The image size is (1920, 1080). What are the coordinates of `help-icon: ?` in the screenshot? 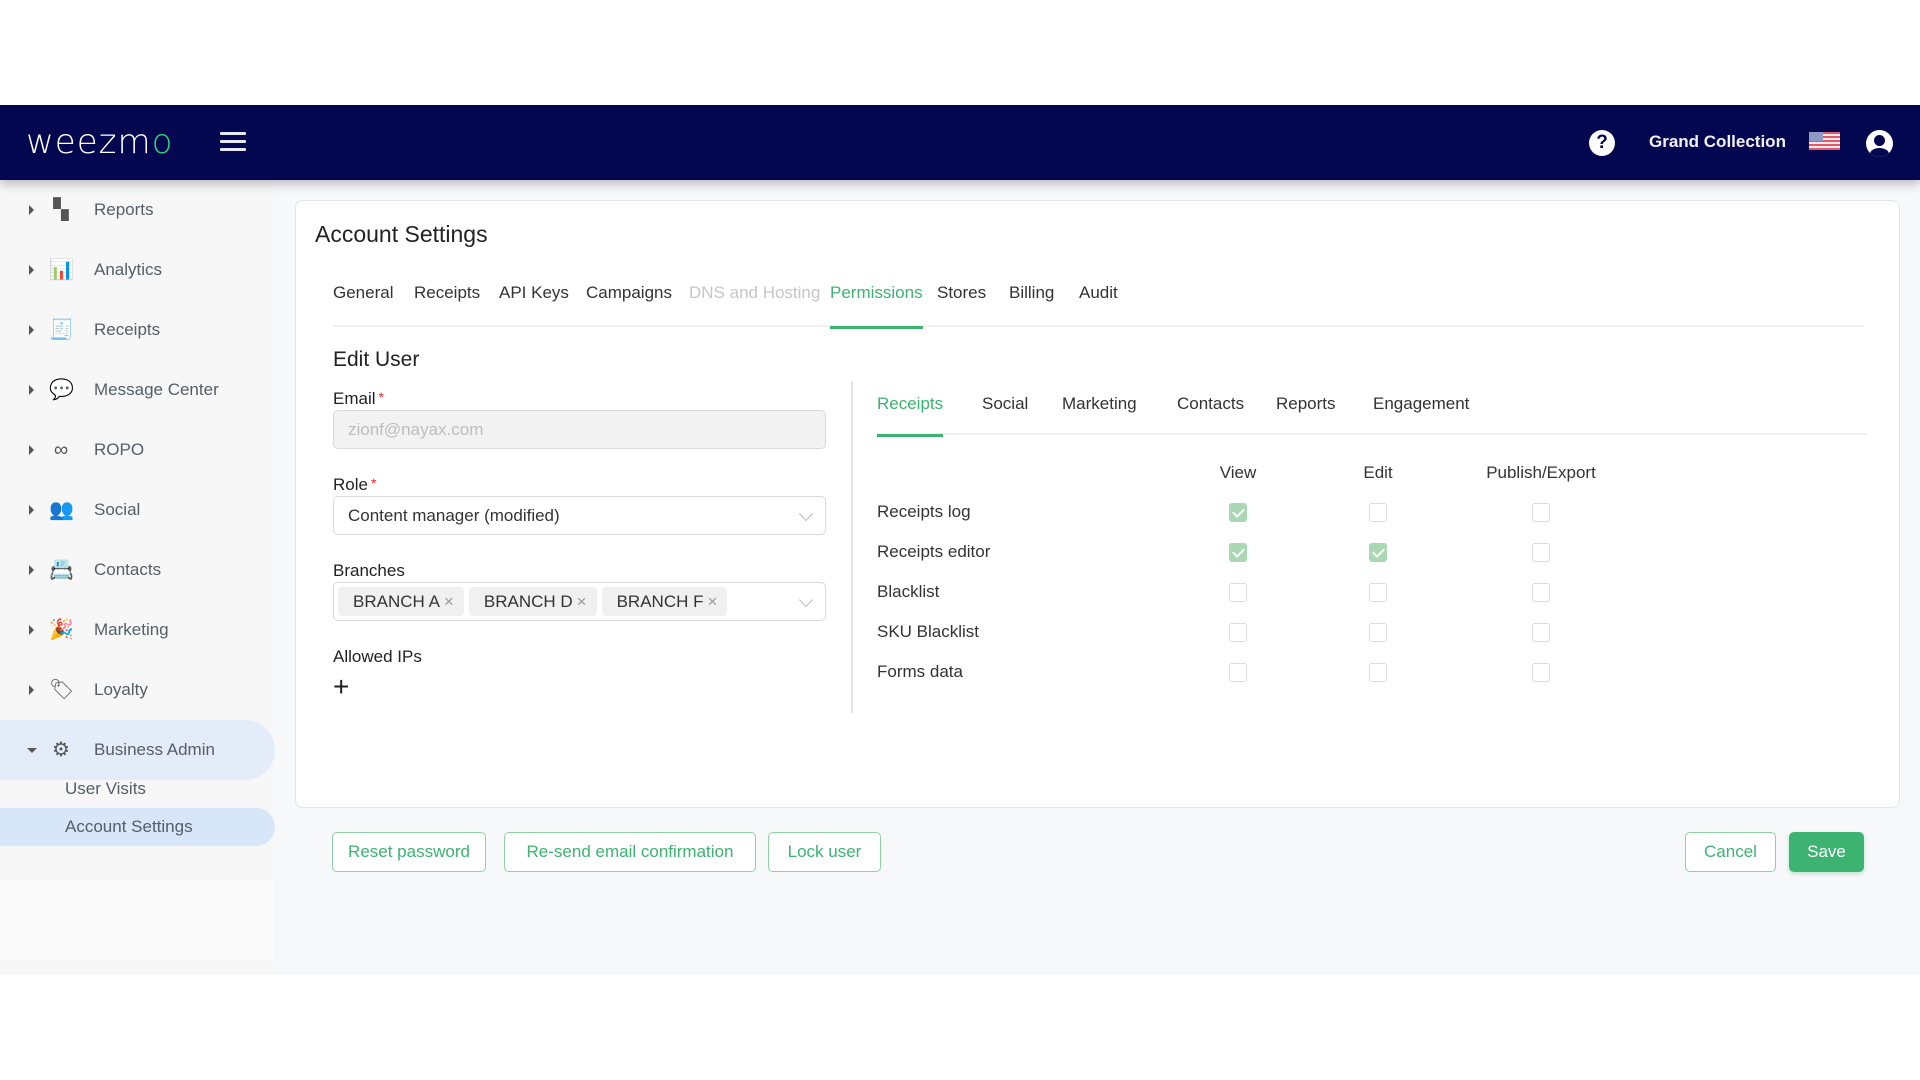 It's located at (1602, 143).